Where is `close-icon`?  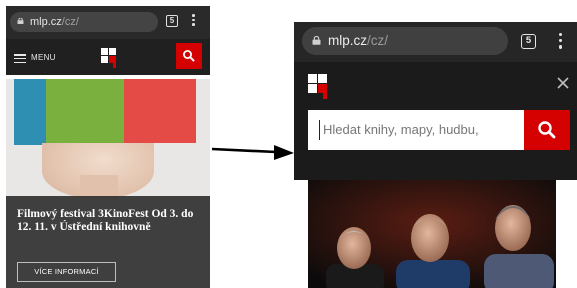 close-icon is located at coordinates (563, 83).